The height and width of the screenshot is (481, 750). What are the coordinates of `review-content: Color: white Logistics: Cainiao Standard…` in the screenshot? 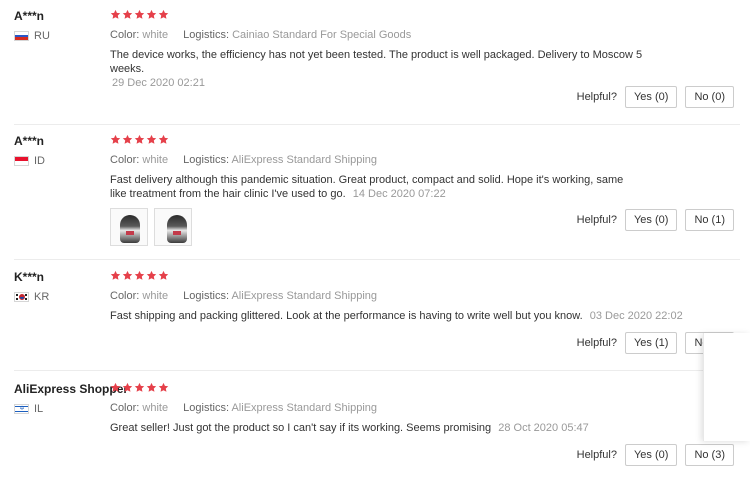 It's located at (390, 49).